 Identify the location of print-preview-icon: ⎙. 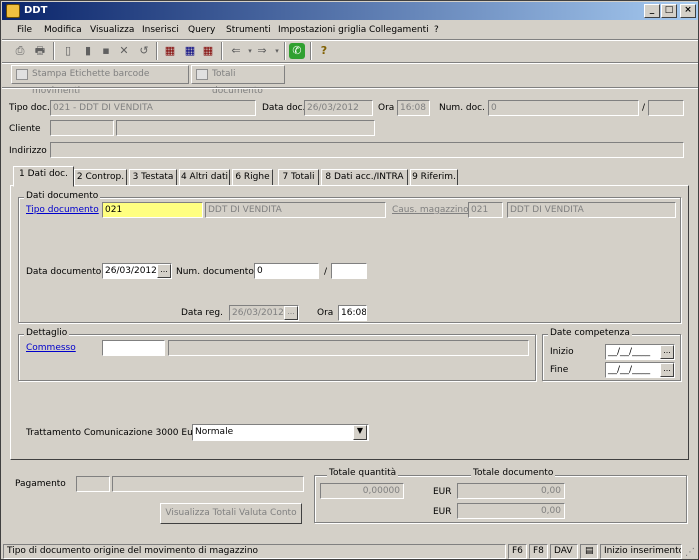
(20, 51).